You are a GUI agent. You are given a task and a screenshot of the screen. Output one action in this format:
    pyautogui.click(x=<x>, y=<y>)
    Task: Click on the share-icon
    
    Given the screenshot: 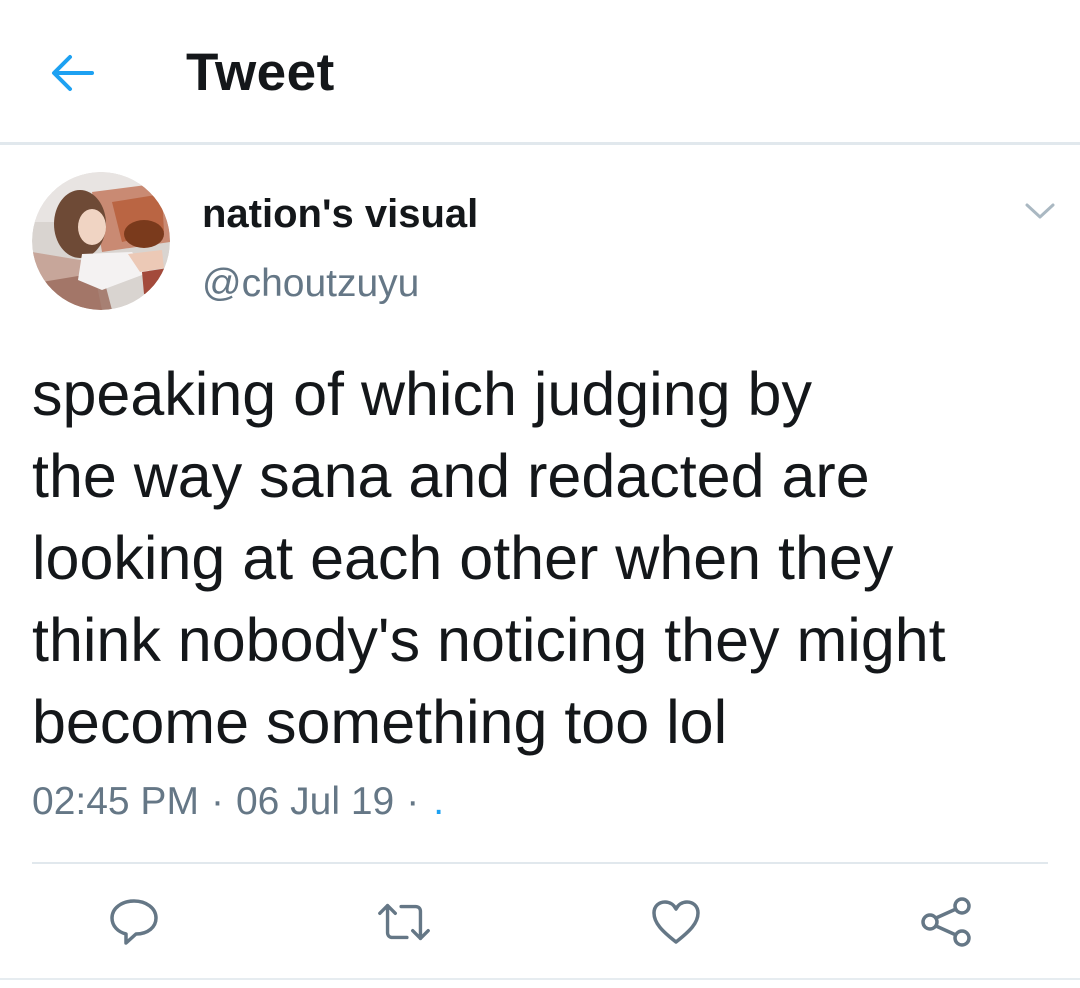 What is the action you would take?
    pyautogui.click(x=946, y=922)
    